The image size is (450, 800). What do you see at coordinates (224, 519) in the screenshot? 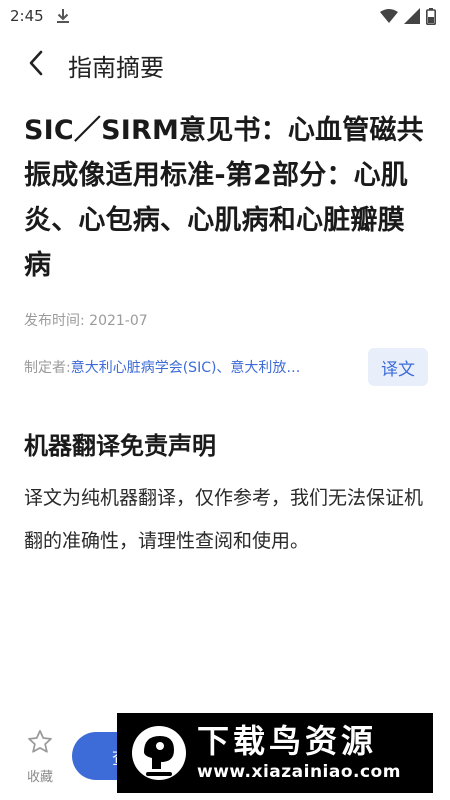
I see `disclaimer-text: 译文为纯机器翻译，仅作参考，我们无法保证机翻的准确性，请理性查阅和使用。` at bounding box center [224, 519].